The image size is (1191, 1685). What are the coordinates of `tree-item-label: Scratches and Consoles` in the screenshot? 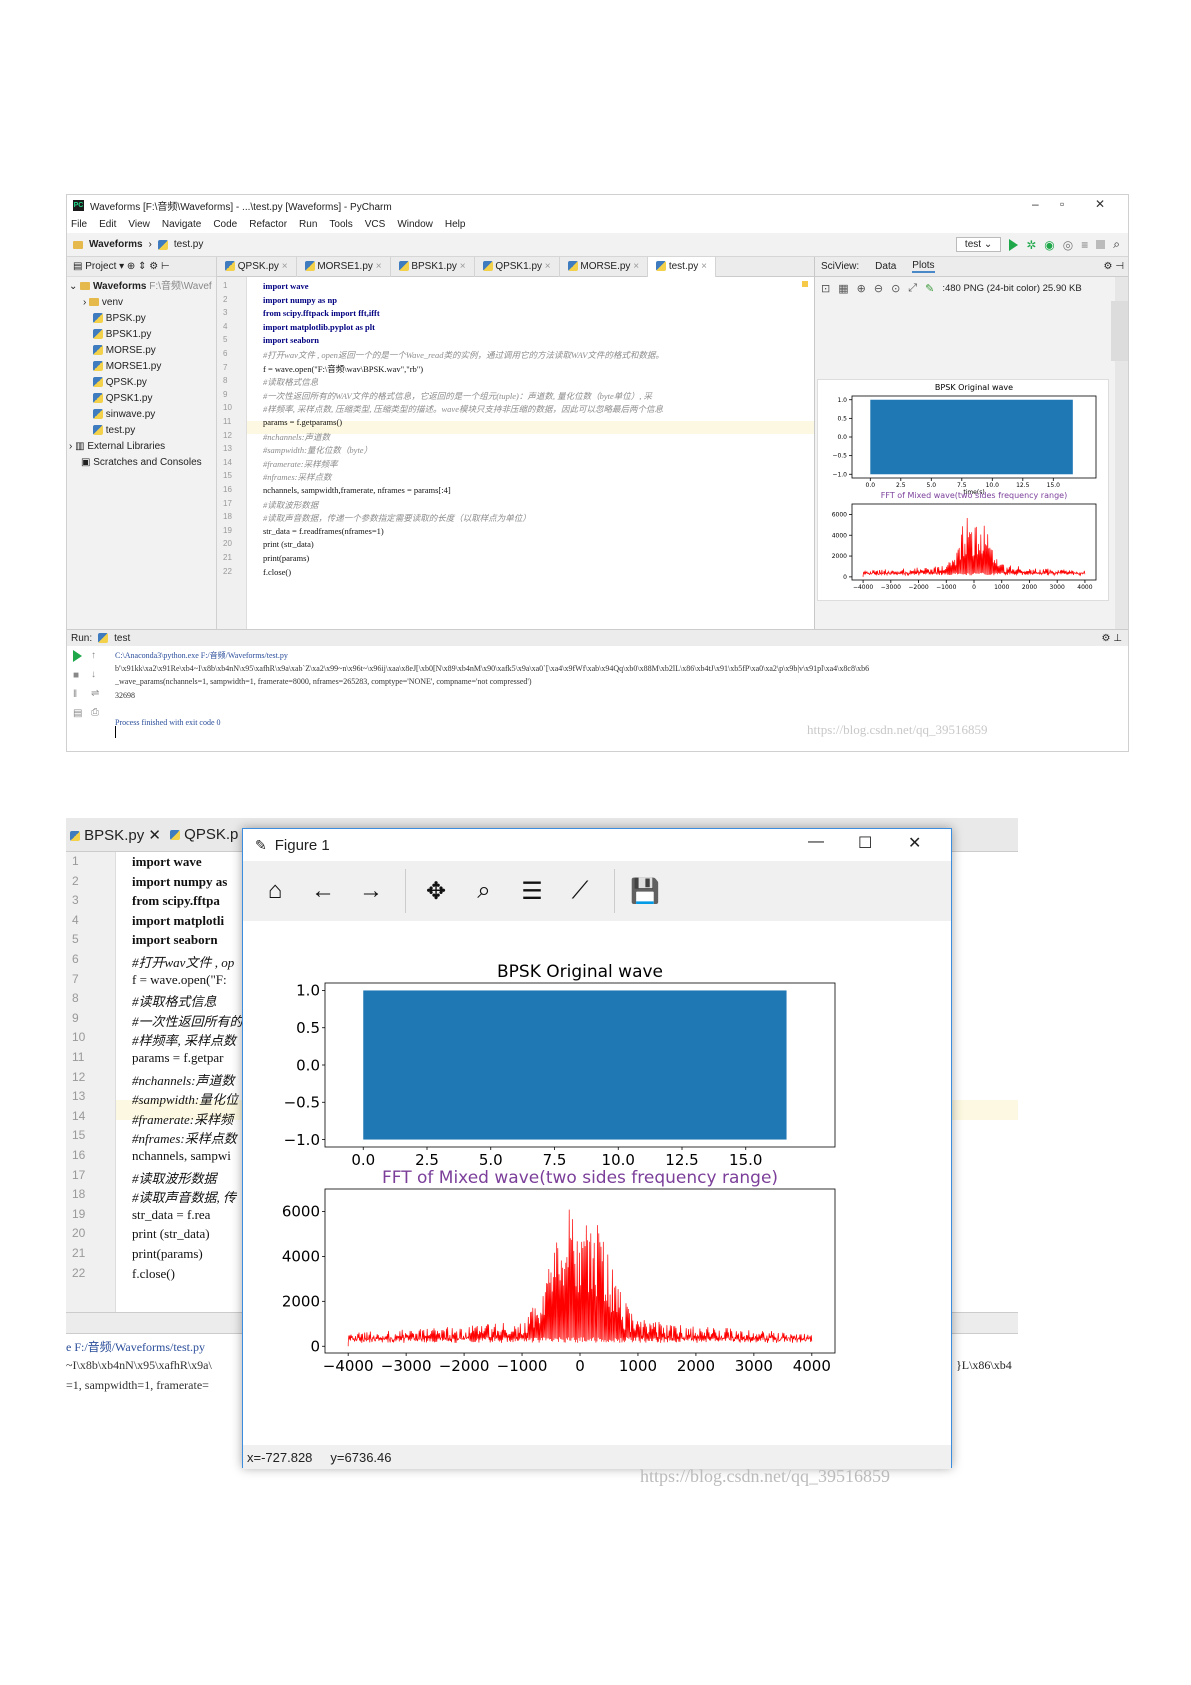 It's located at (147, 462).